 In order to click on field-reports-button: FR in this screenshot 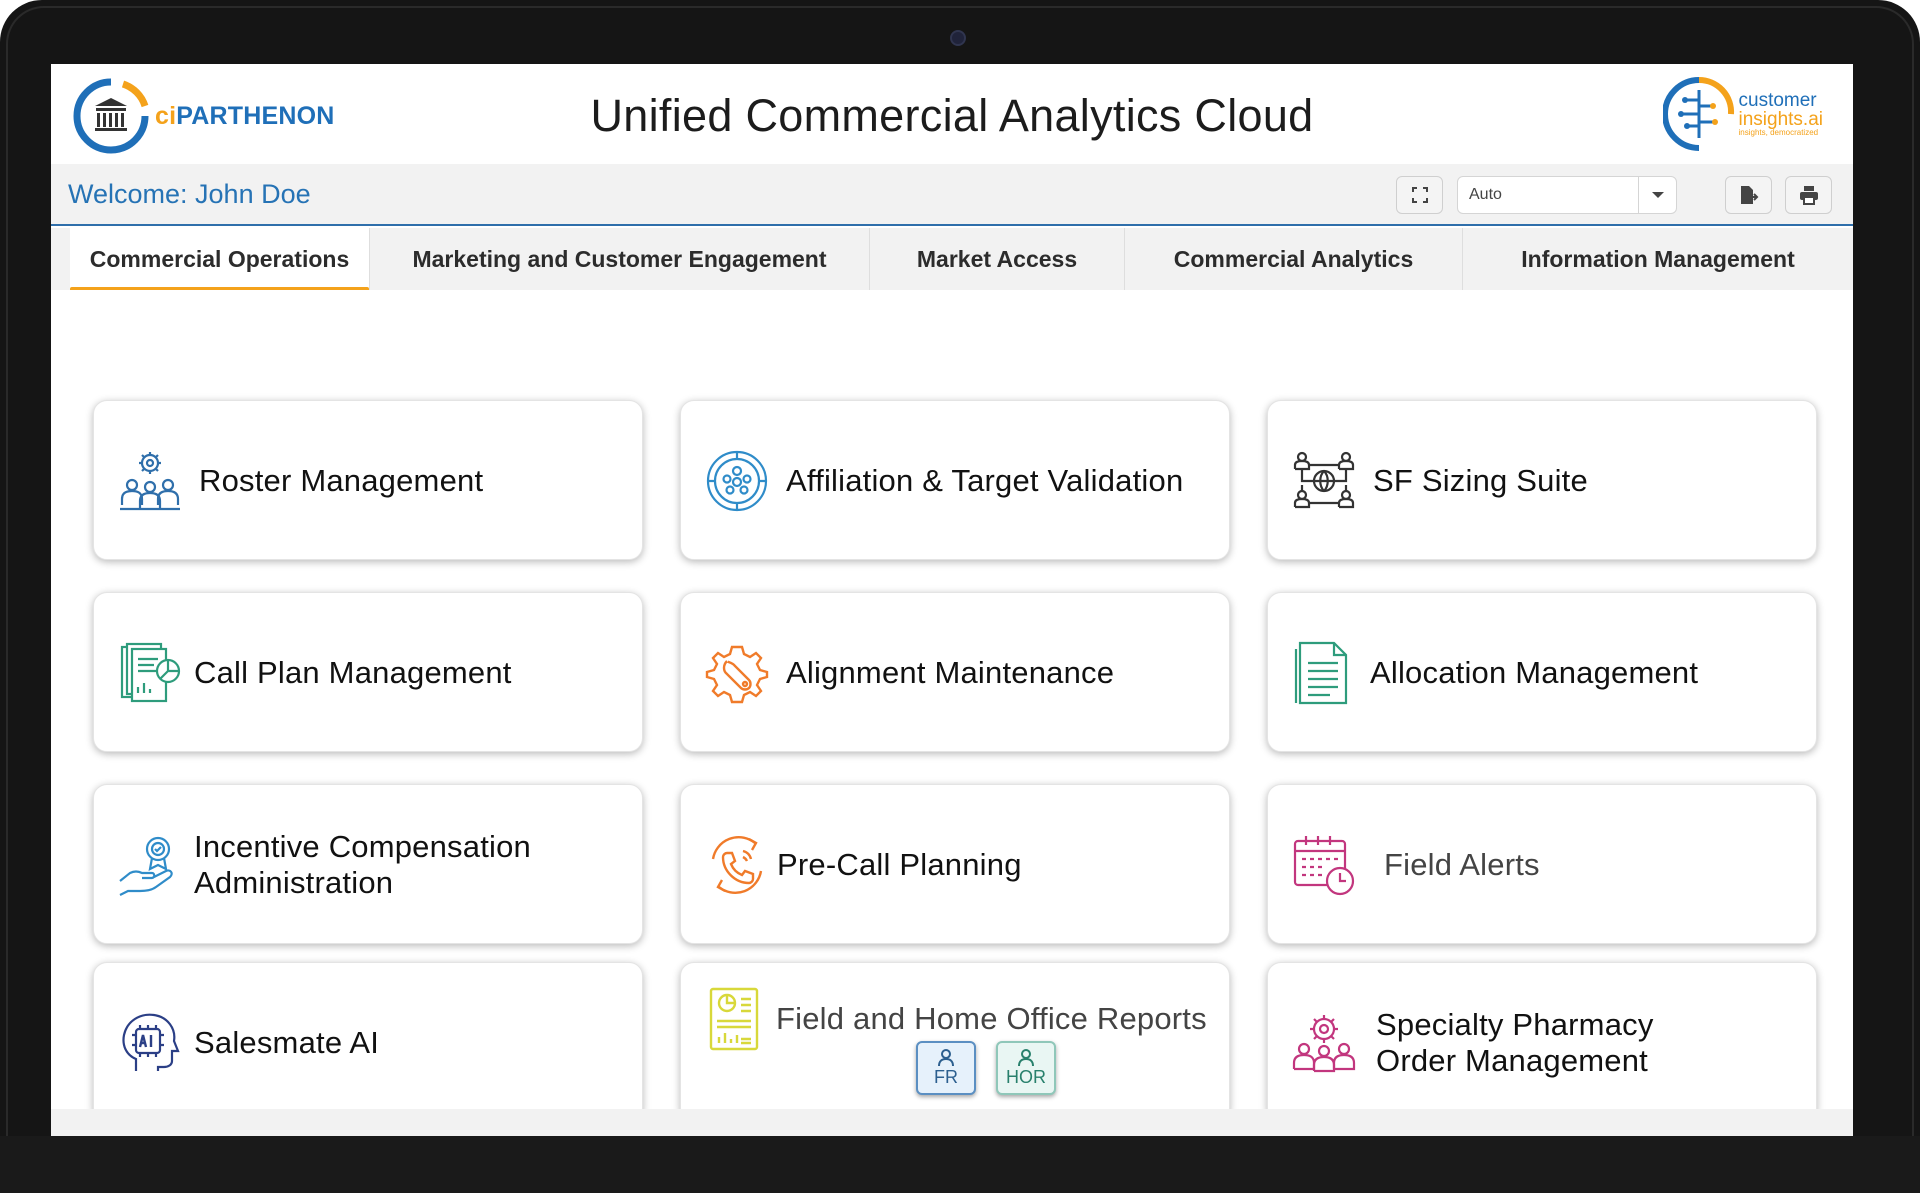, I will do `click(946, 1068)`.